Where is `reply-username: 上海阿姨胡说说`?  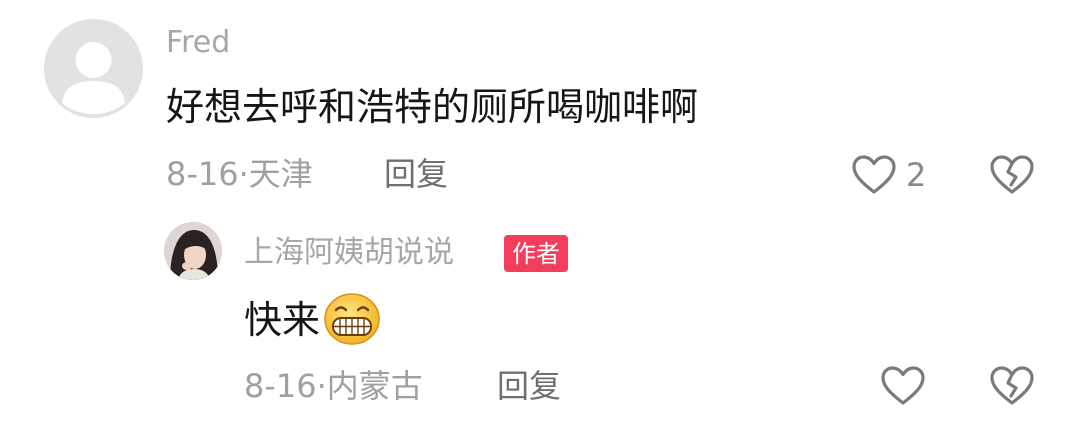 reply-username: 上海阿姨胡说说 is located at coordinates (349, 253).